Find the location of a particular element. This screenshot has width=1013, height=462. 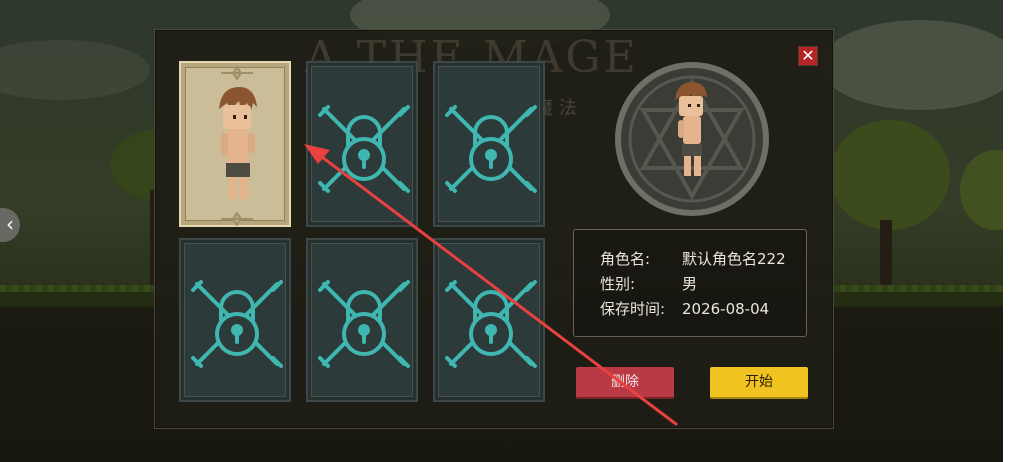

gender-label: 性别: is located at coordinates (618, 284).